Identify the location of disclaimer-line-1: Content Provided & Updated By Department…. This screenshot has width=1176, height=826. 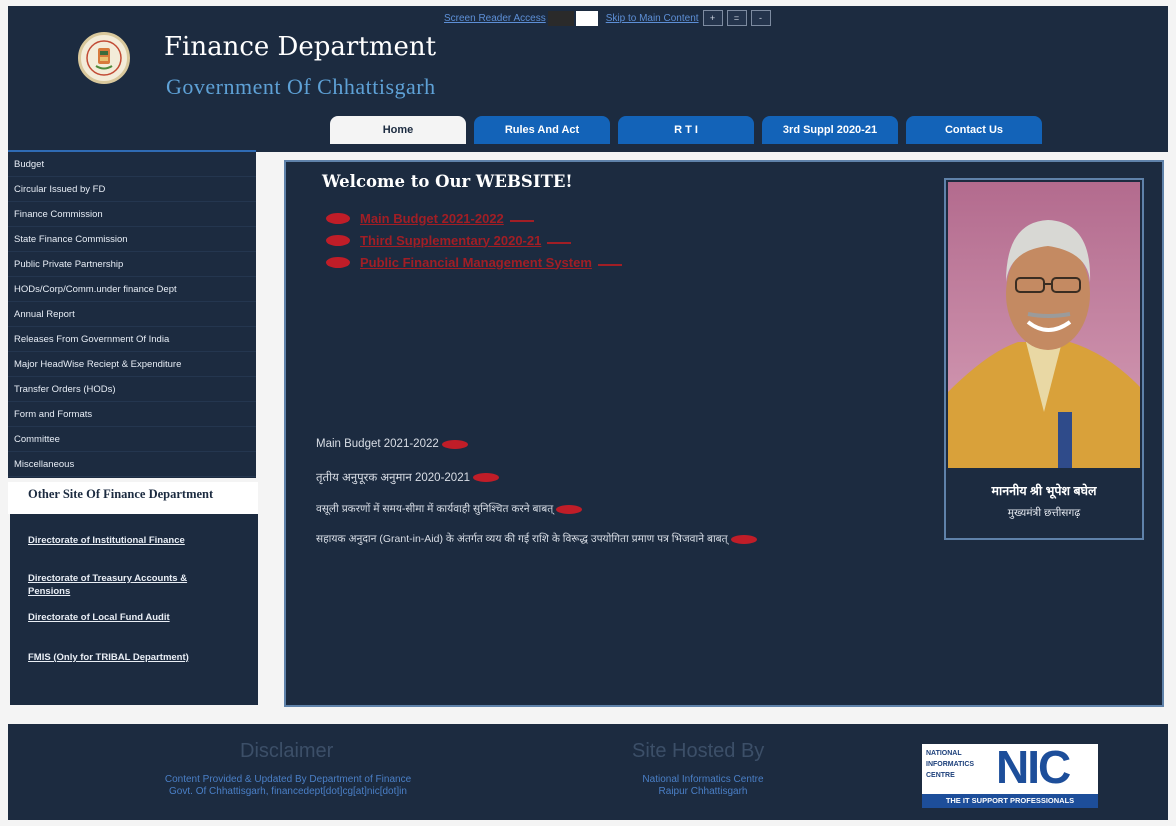
(288, 779).